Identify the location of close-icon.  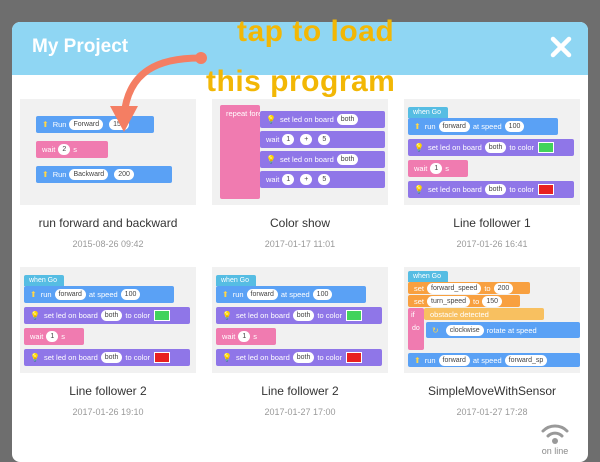
(561, 47).